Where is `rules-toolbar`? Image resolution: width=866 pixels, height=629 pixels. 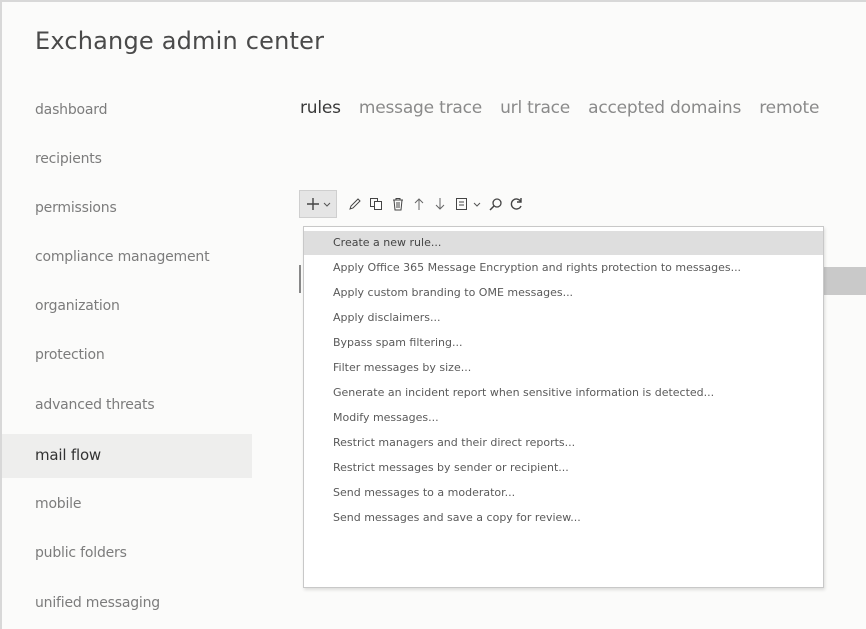
rules-toolbar is located at coordinates (449, 204).